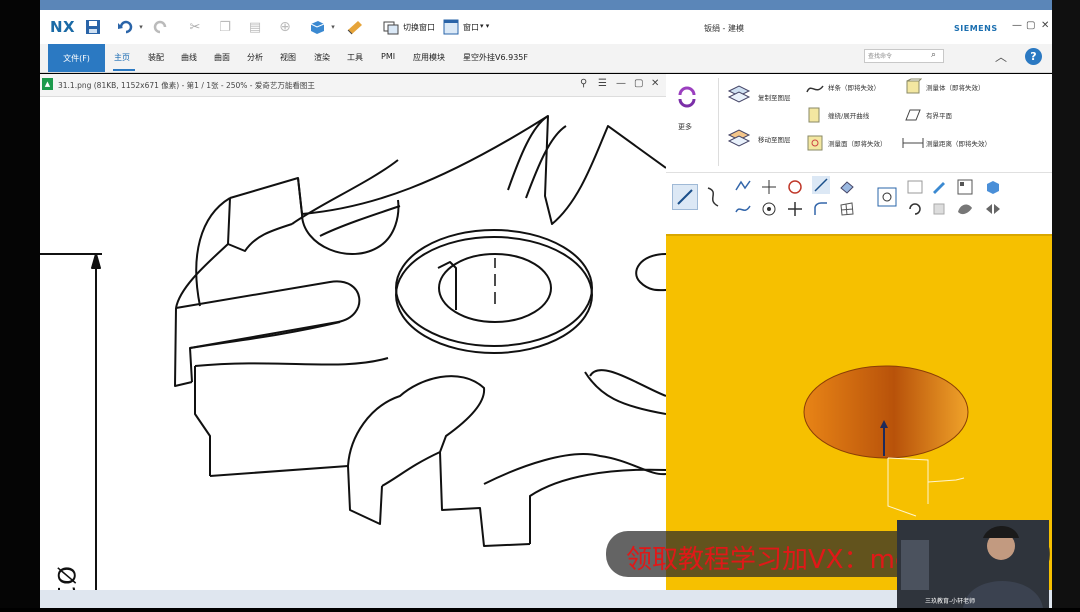 This screenshot has height=612, width=1080. What do you see at coordinates (913, 87) in the screenshot?
I see `measure-body-icon` at bounding box center [913, 87].